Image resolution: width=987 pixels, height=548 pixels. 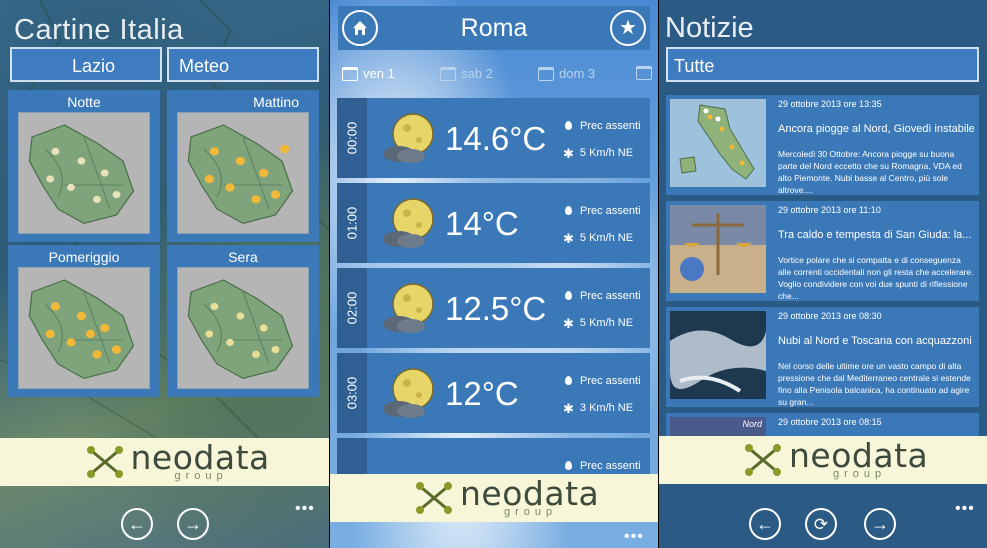 I want to click on region-selector: Lazio, so click(x=86, y=64).